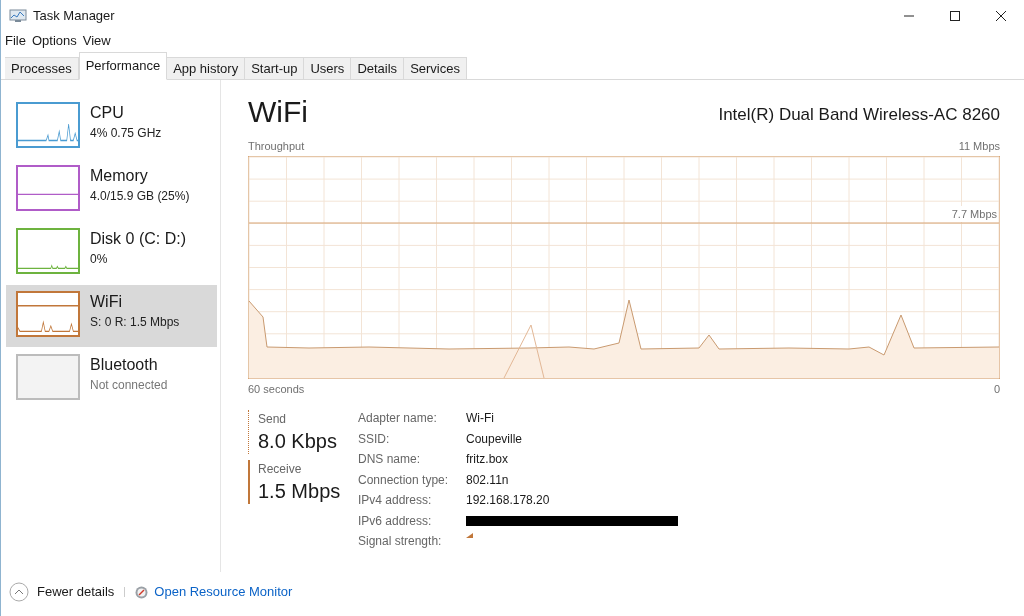  What do you see at coordinates (859, 114) in the screenshot?
I see `device-name: Intel(R) Dual Band Wireless-AC 8260` at bounding box center [859, 114].